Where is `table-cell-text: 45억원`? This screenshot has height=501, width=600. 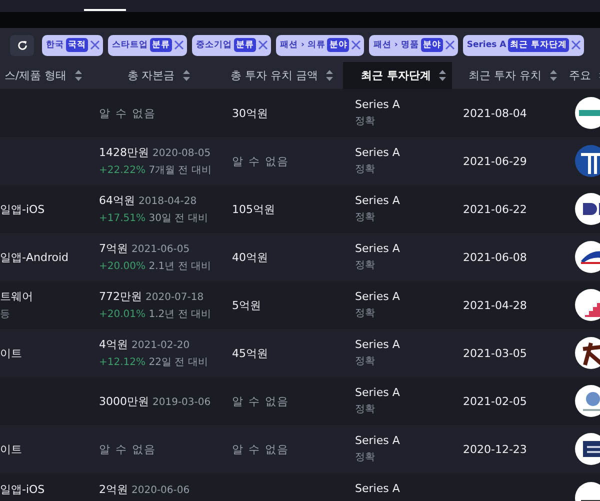
table-cell-text: 45억원 is located at coordinates (250, 353).